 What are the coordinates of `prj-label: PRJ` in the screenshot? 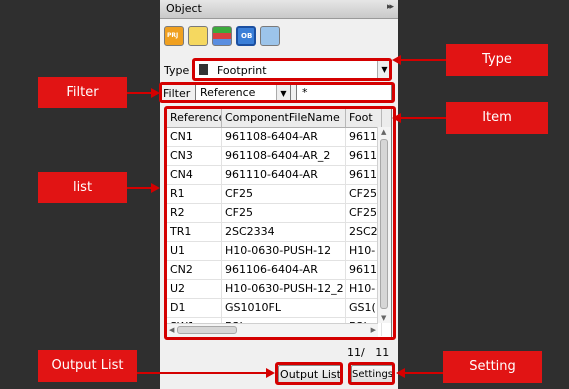 It's located at (173, 35).